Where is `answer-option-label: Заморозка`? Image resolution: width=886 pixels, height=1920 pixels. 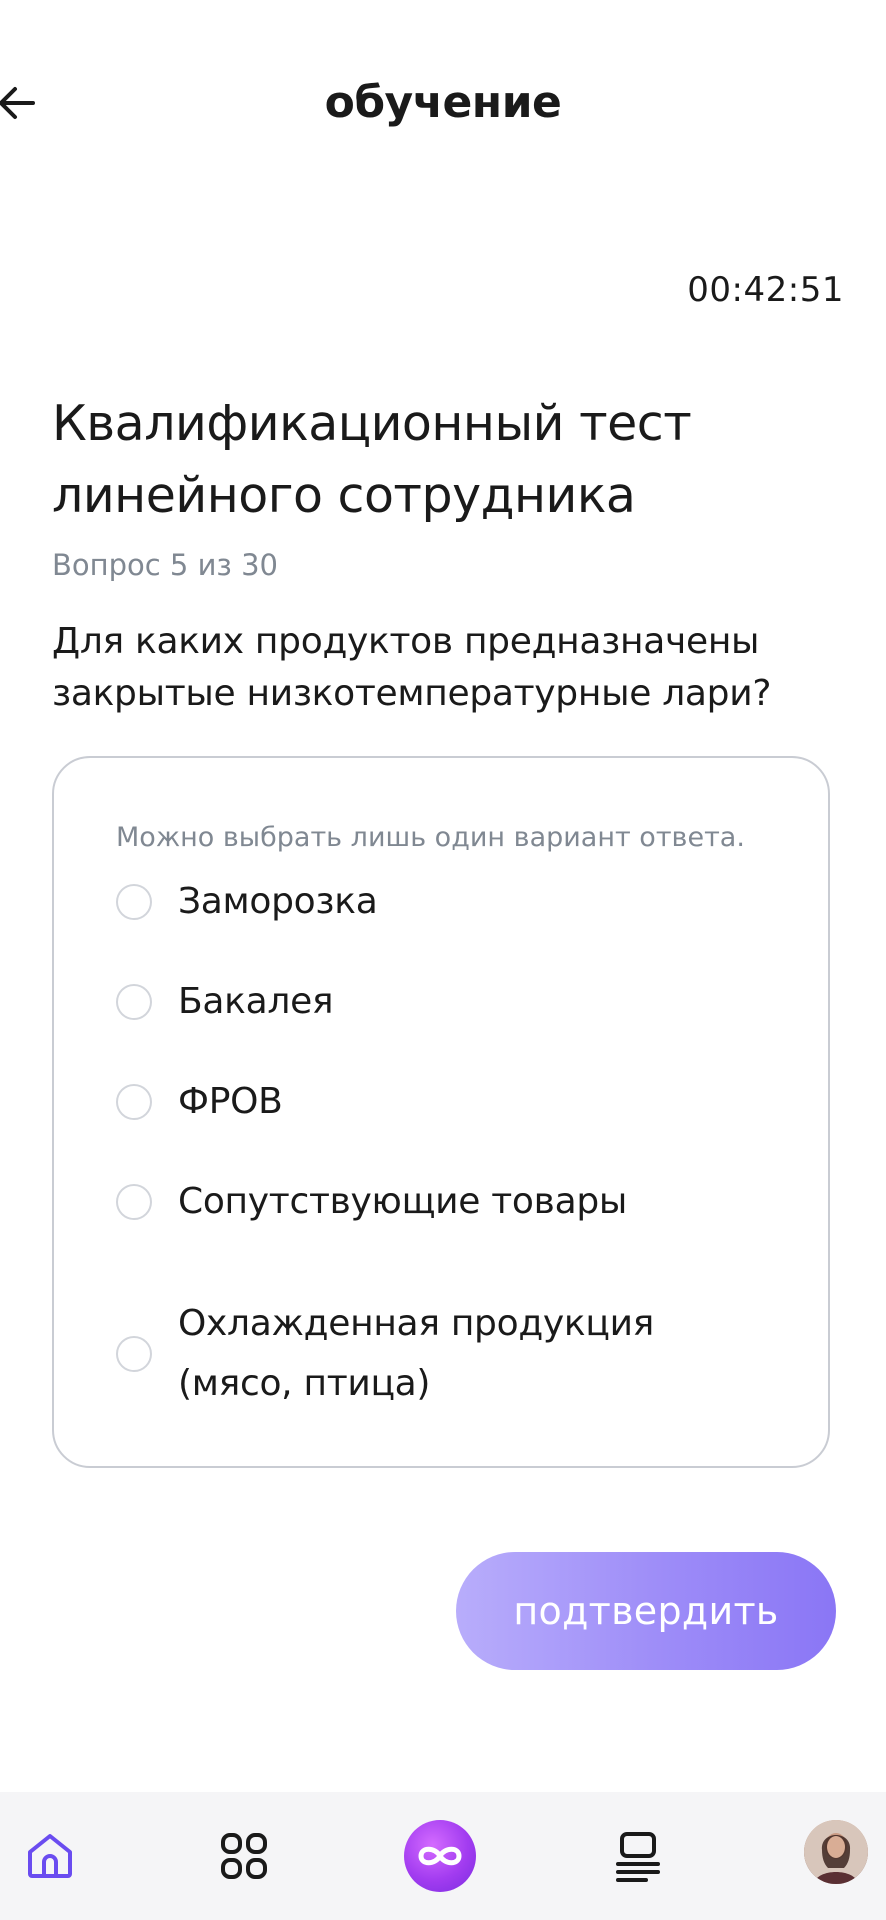
answer-option-label: Заморозка is located at coordinates (278, 901).